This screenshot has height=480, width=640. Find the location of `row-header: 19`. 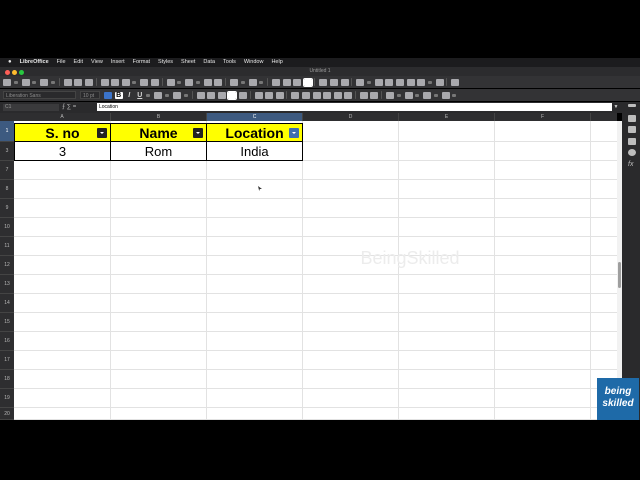

row-header: 19 is located at coordinates (7, 398).